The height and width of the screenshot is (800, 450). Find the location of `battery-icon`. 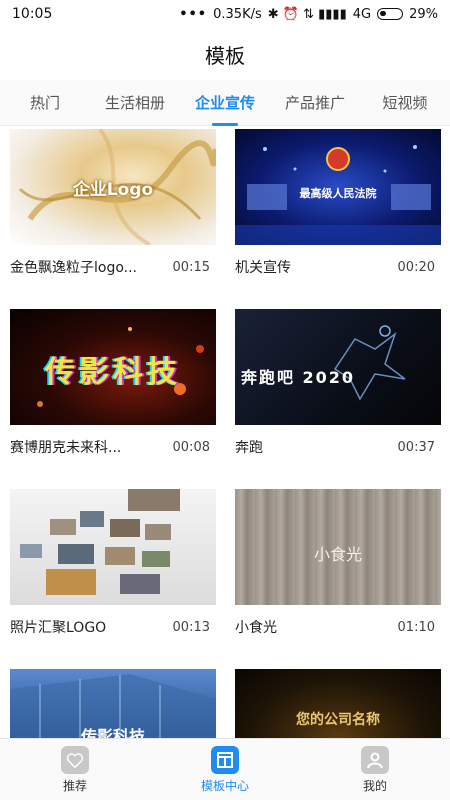

battery-icon is located at coordinates (390, 14).